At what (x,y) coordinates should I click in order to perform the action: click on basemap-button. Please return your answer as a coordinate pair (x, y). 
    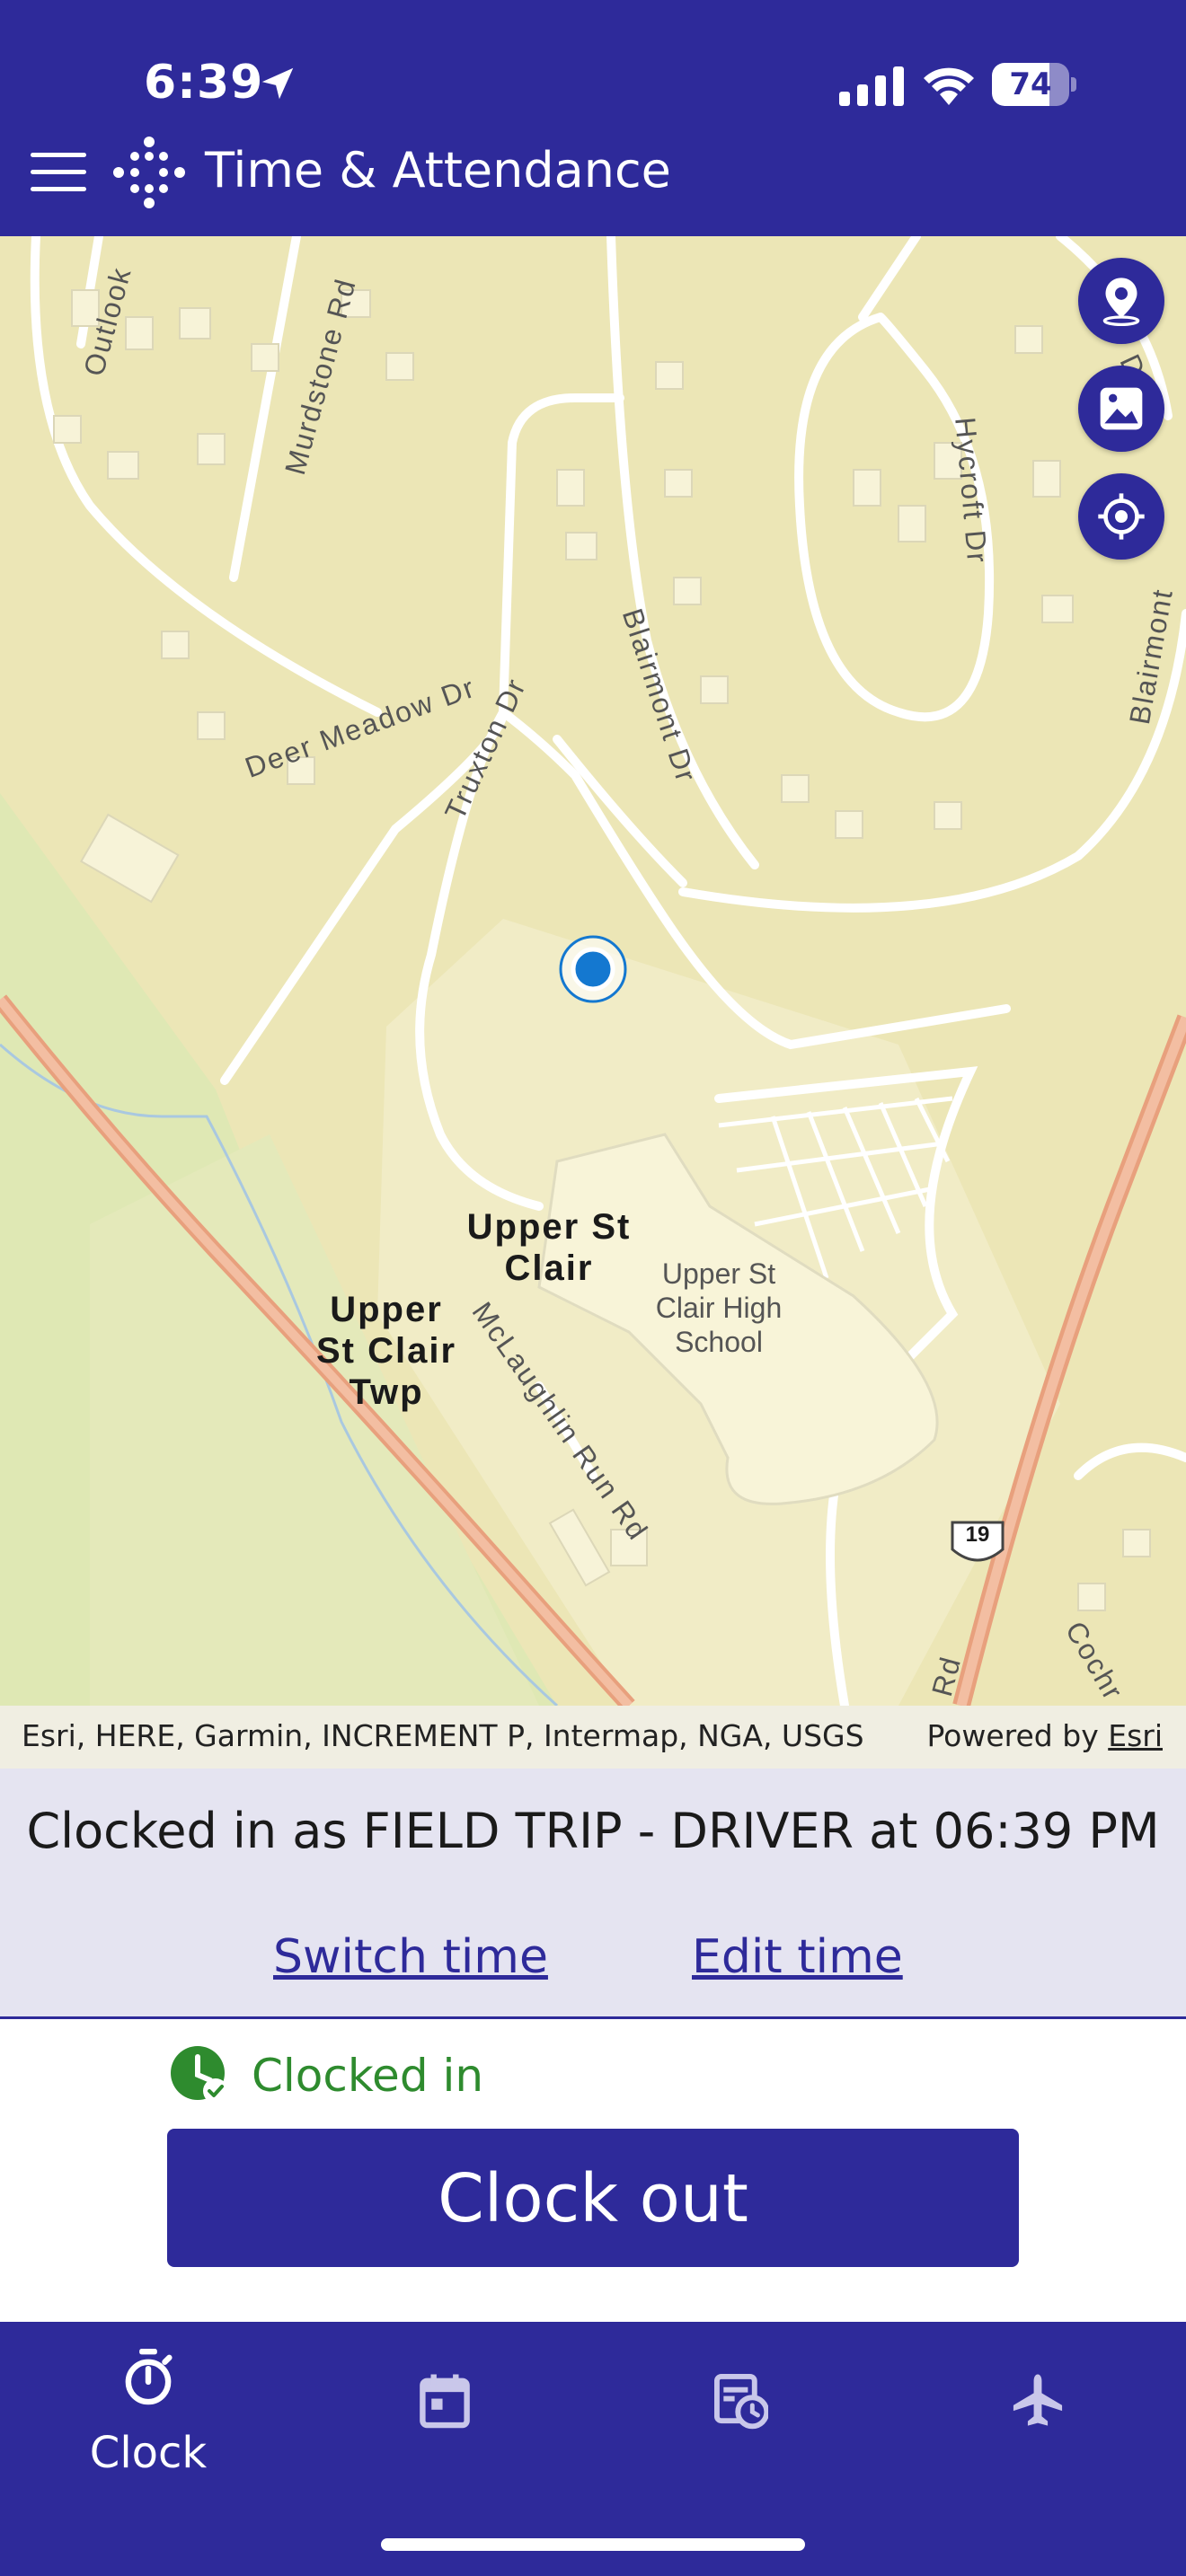
    Looking at the image, I should click on (1121, 409).